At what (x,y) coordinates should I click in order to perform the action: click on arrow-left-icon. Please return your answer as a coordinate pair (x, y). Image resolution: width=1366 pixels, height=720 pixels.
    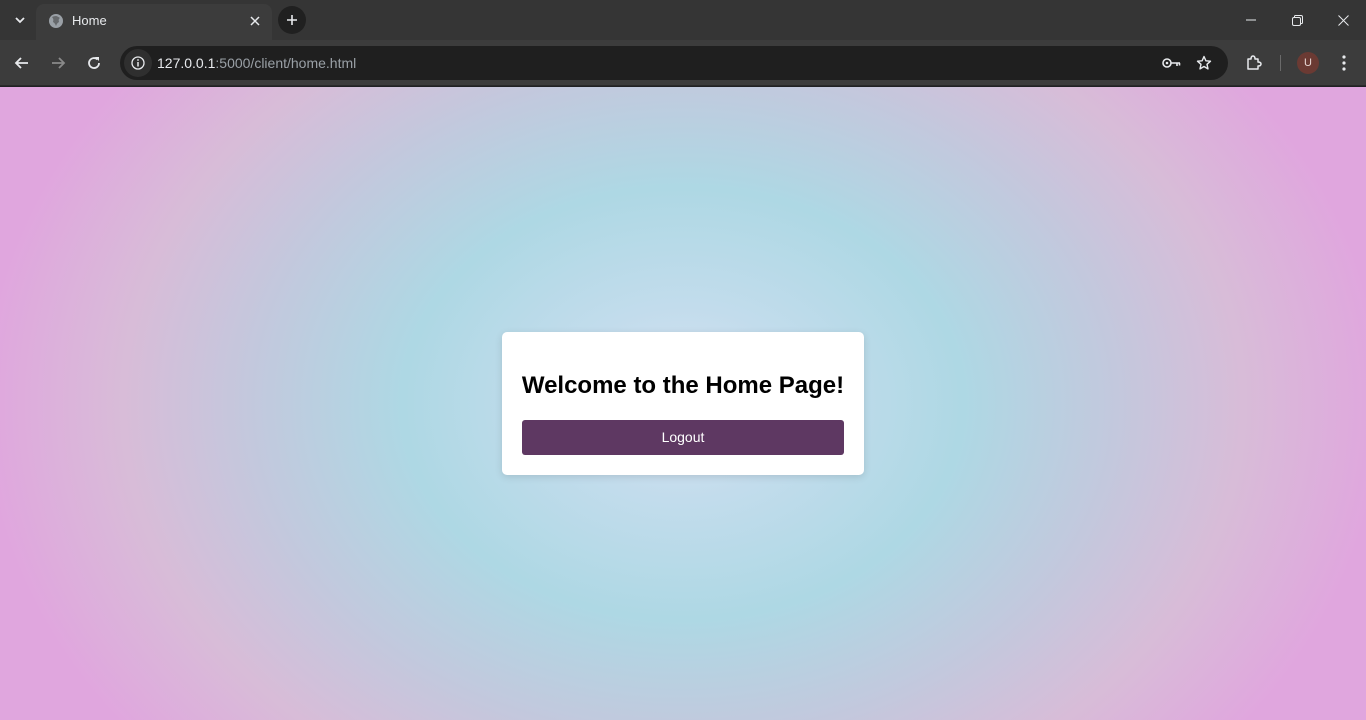
    Looking at the image, I should click on (22, 63).